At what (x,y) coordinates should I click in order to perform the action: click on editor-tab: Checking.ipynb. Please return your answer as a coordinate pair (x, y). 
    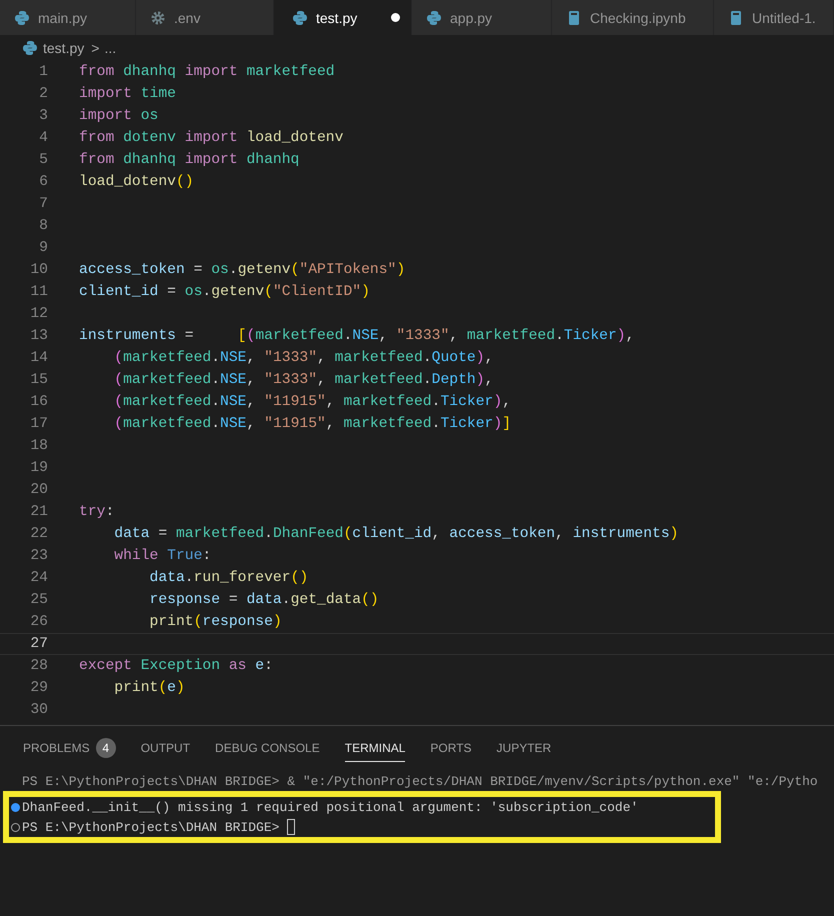
    Looking at the image, I should click on (633, 17).